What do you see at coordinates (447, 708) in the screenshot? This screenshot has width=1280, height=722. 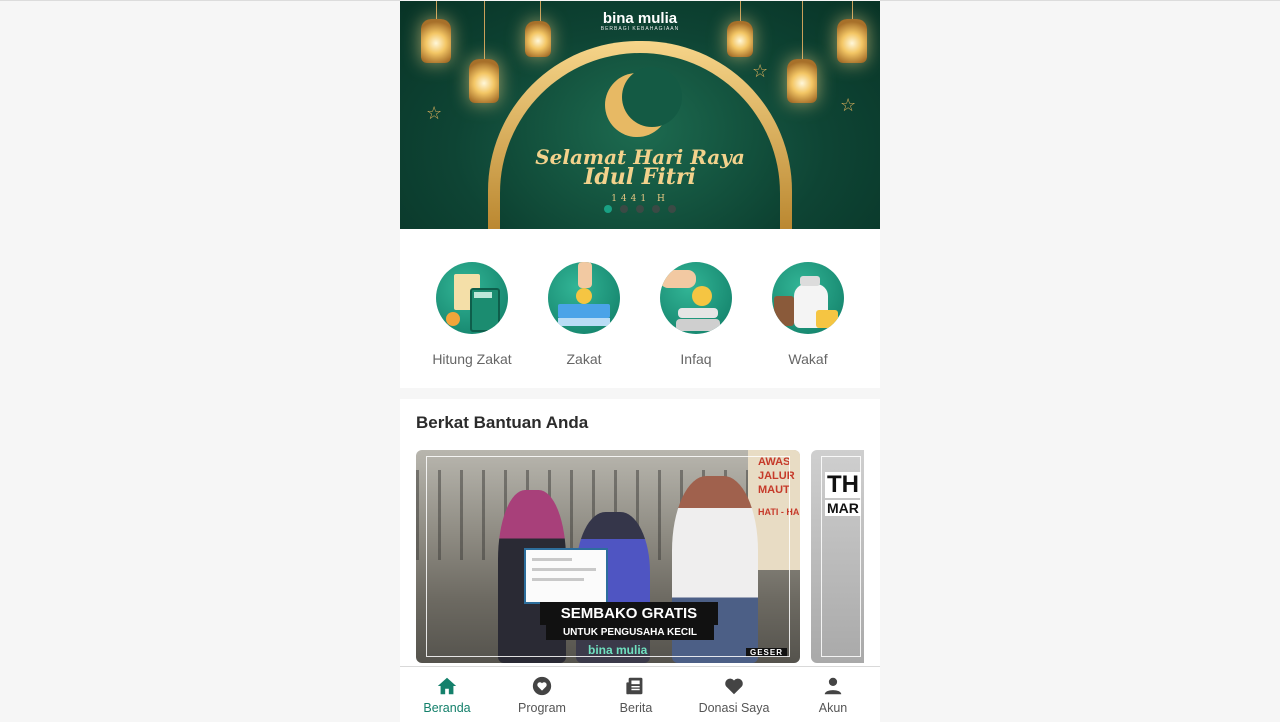 I see `nav-label: Beranda` at bounding box center [447, 708].